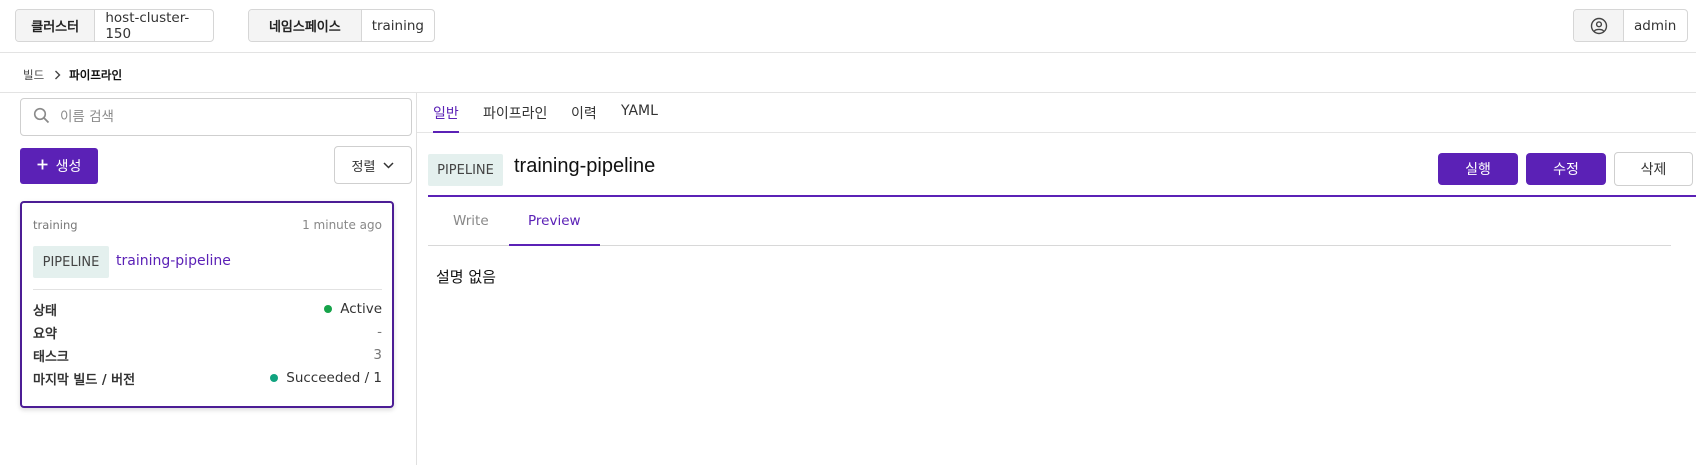 This screenshot has height=465, width=1696. What do you see at coordinates (363, 167) in the screenshot?
I see `sort-label: 정렬` at bounding box center [363, 167].